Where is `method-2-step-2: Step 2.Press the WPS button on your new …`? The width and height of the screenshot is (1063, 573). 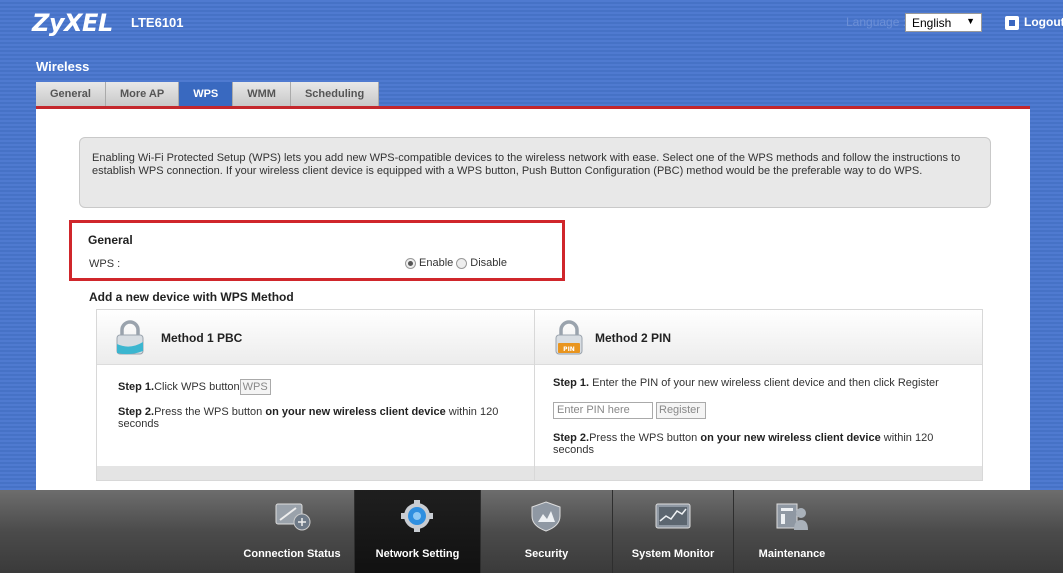
method-2-step-2: Step 2.Press the WPS button on your new … is located at coordinates (763, 444).